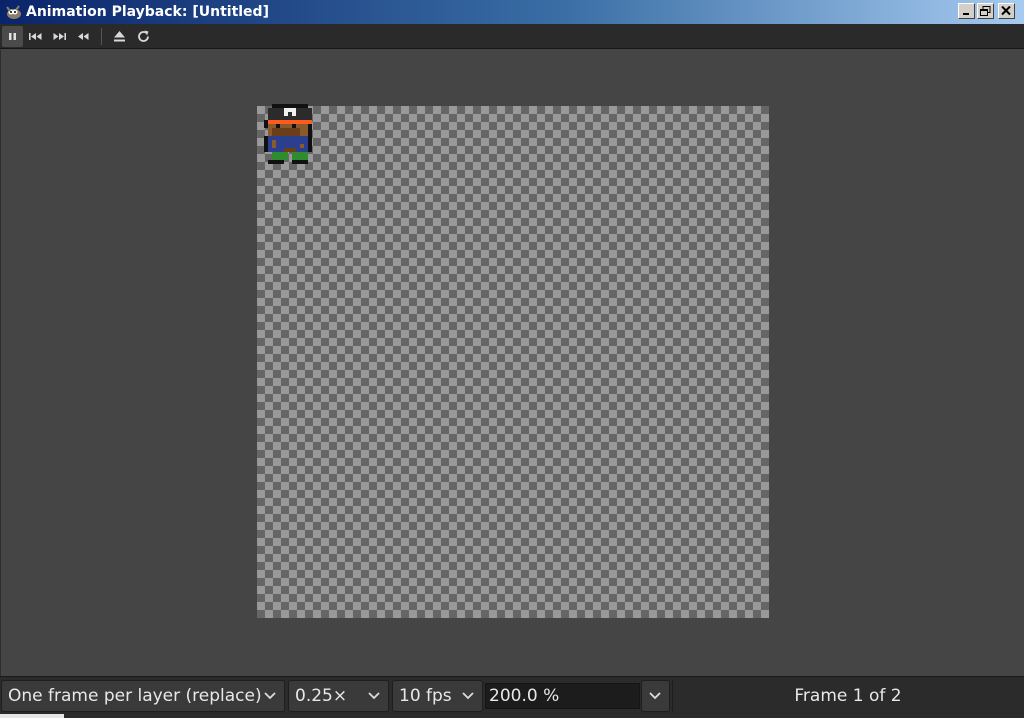  I want to click on toolbar-separator, so click(101, 36).